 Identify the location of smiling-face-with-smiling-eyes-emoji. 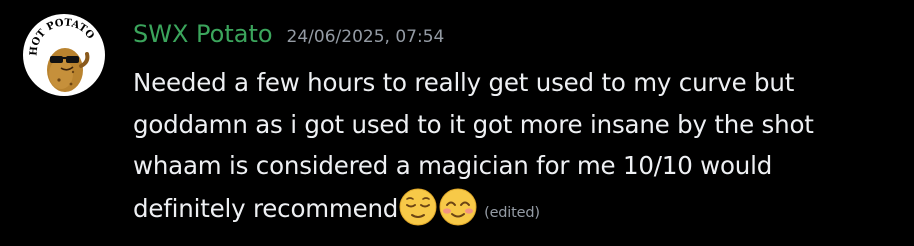
(458, 207).